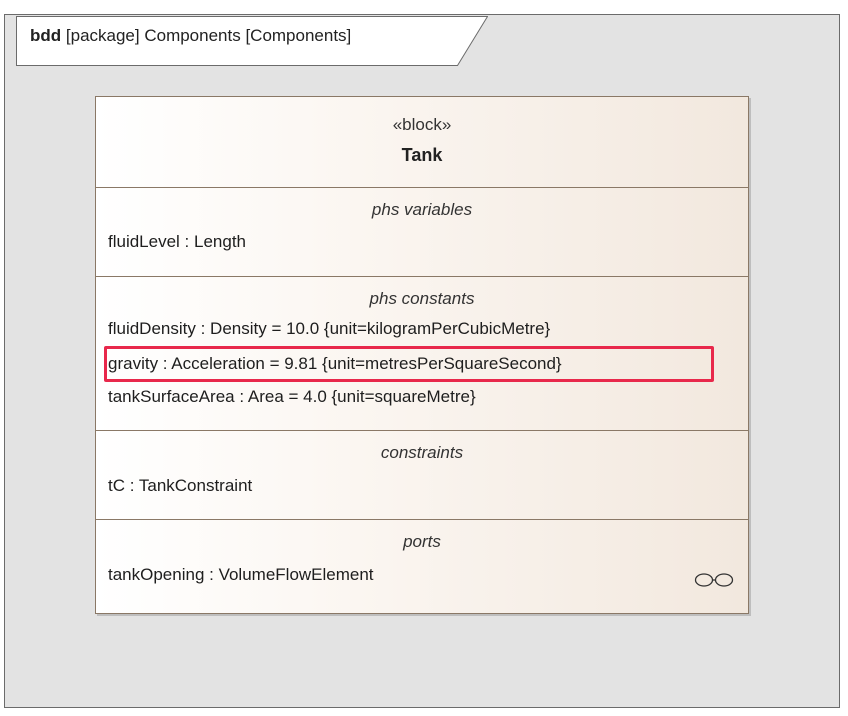 This screenshot has width=848, height=716. What do you see at coordinates (422, 155) in the screenshot?
I see `block-name: Tank` at bounding box center [422, 155].